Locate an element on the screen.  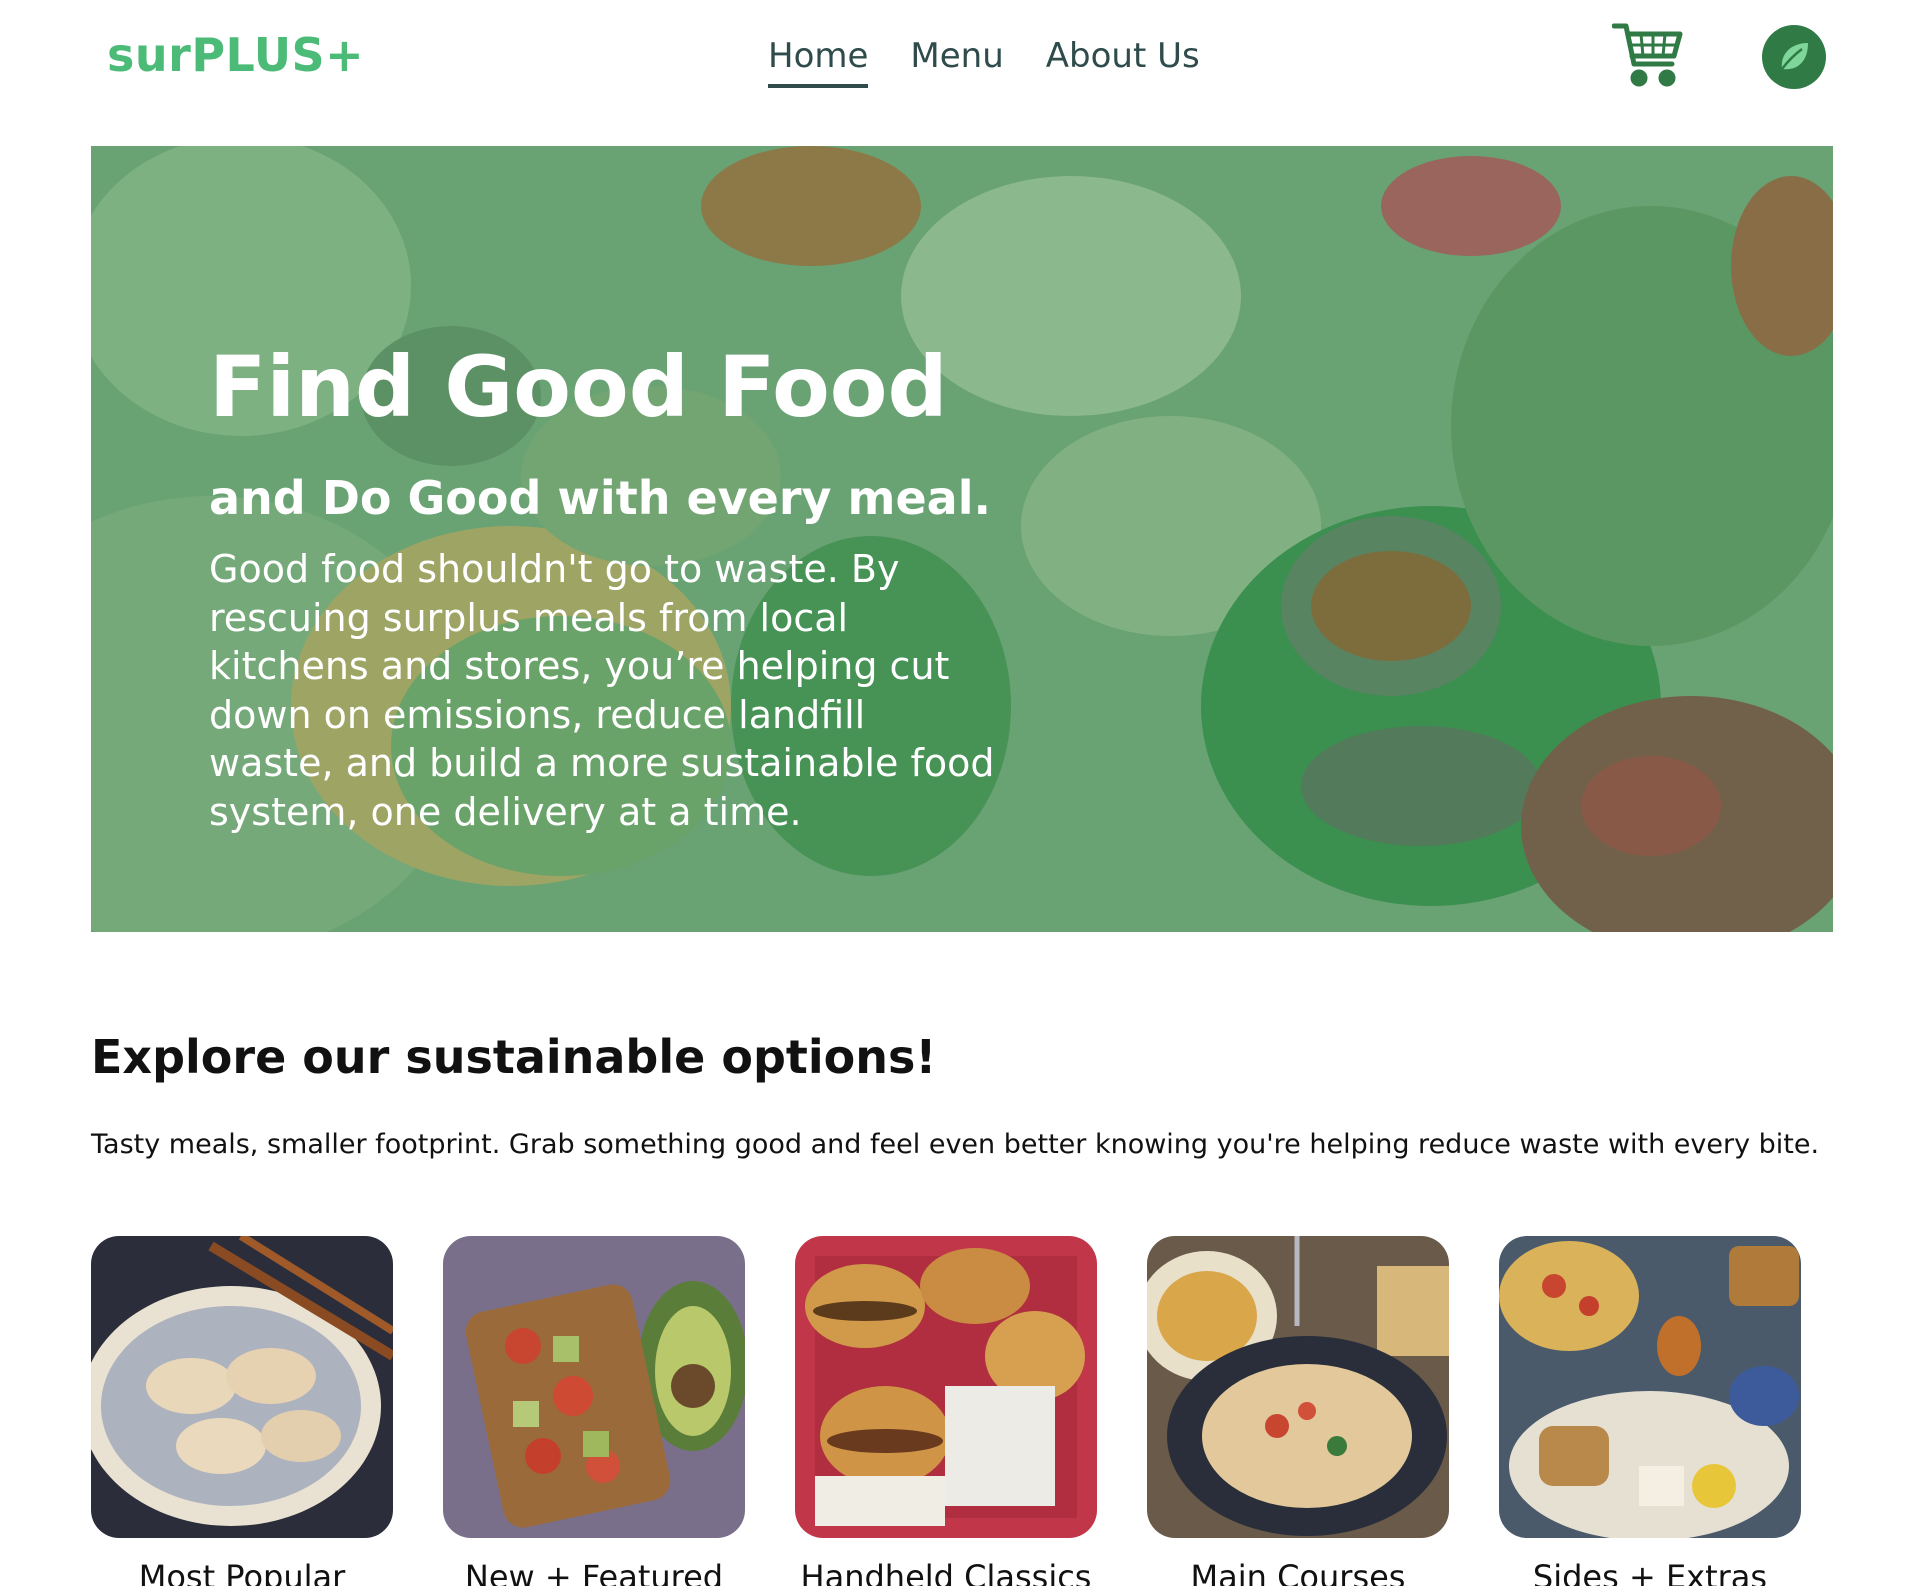
category-handheld-classics: Handheld Classics is located at coordinates (946, 1411).